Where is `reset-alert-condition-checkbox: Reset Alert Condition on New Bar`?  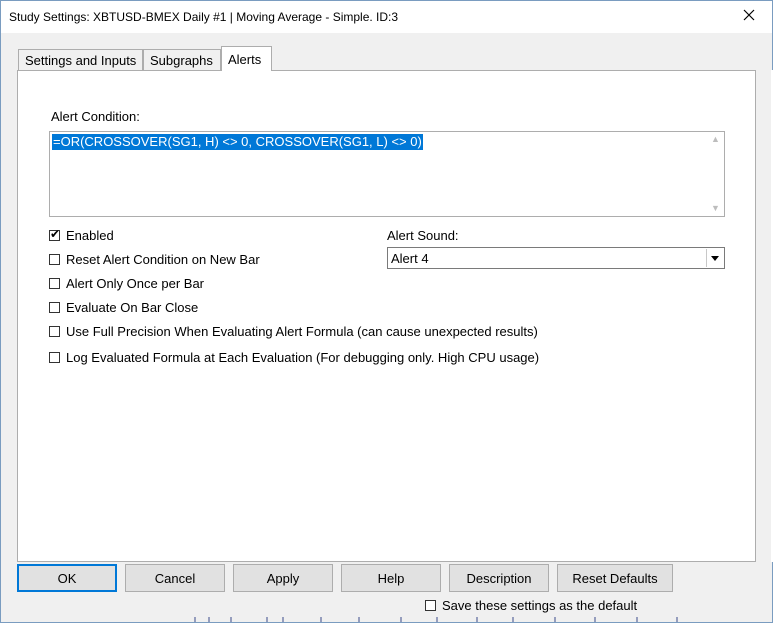 reset-alert-condition-checkbox: Reset Alert Condition on New Bar is located at coordinates (154, 259).